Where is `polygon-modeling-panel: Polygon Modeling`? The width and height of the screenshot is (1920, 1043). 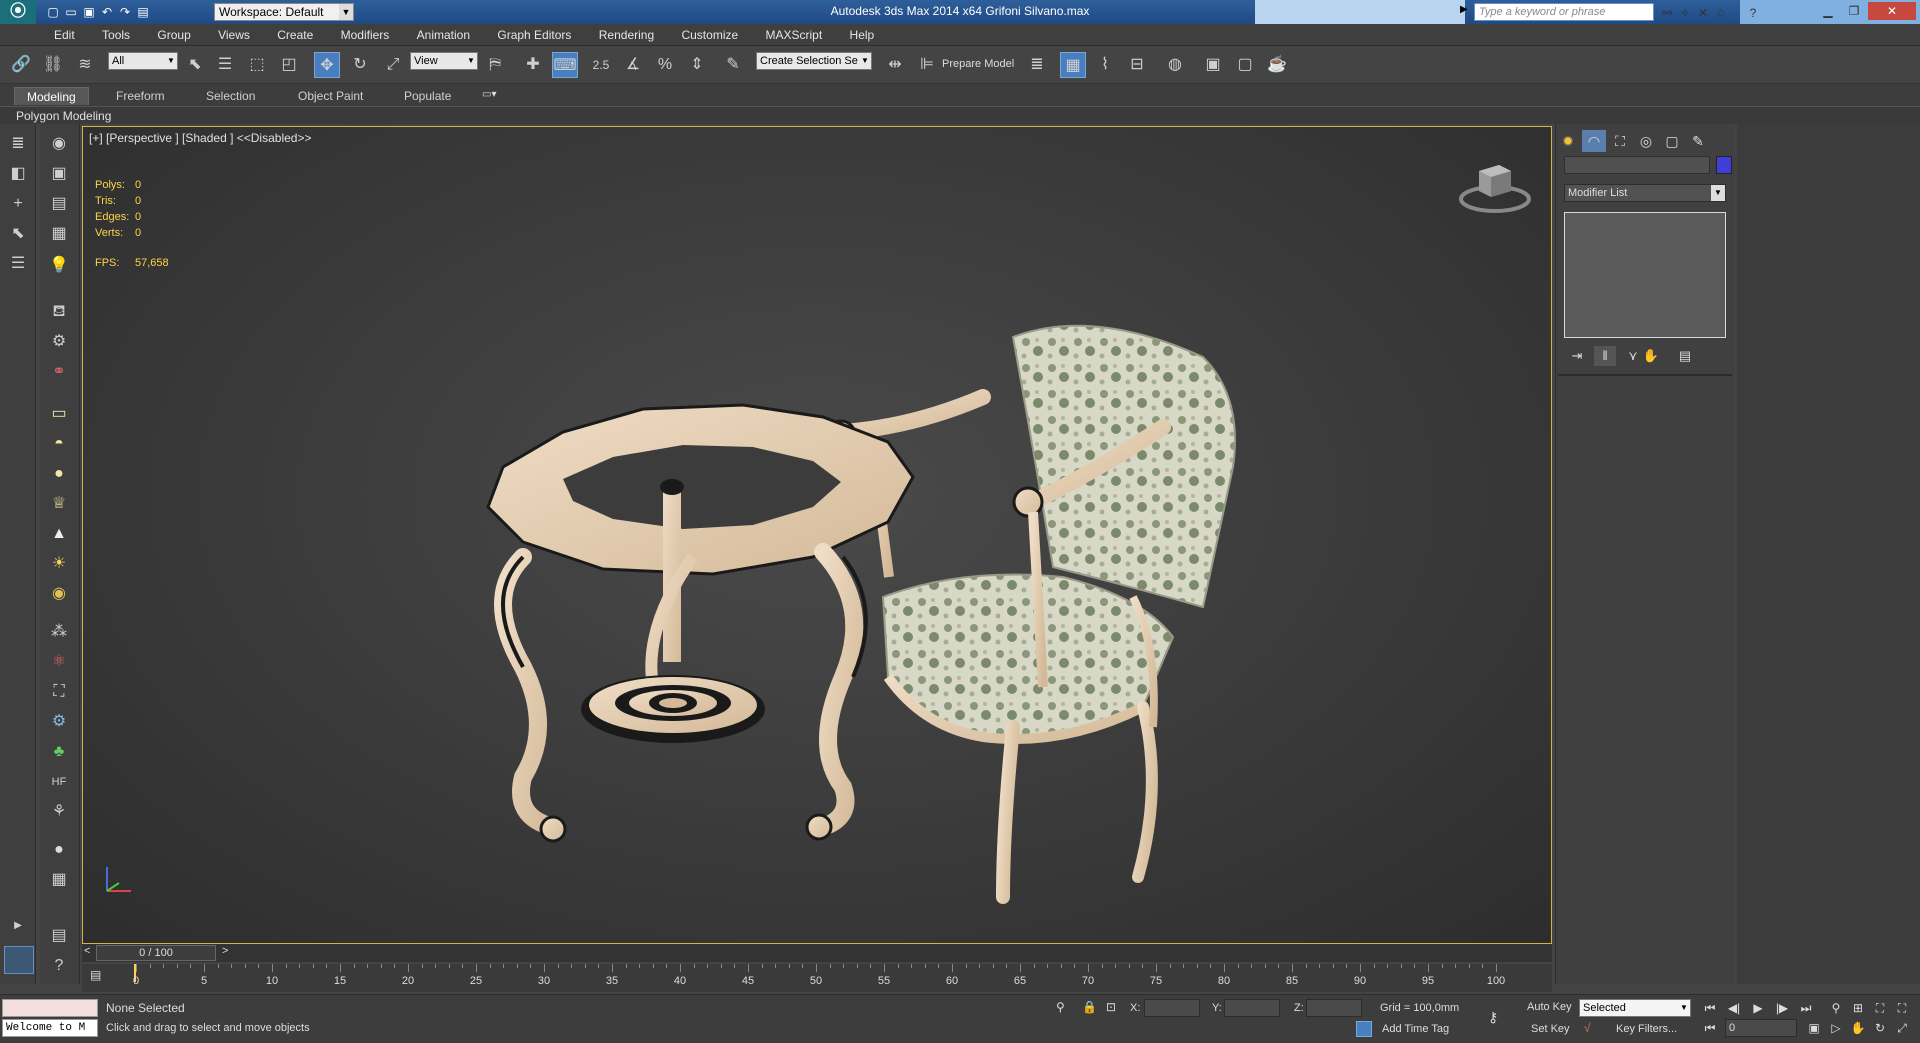
polygon-modeling-panel: Polygon Modeling is located at coordinates (63, 116).